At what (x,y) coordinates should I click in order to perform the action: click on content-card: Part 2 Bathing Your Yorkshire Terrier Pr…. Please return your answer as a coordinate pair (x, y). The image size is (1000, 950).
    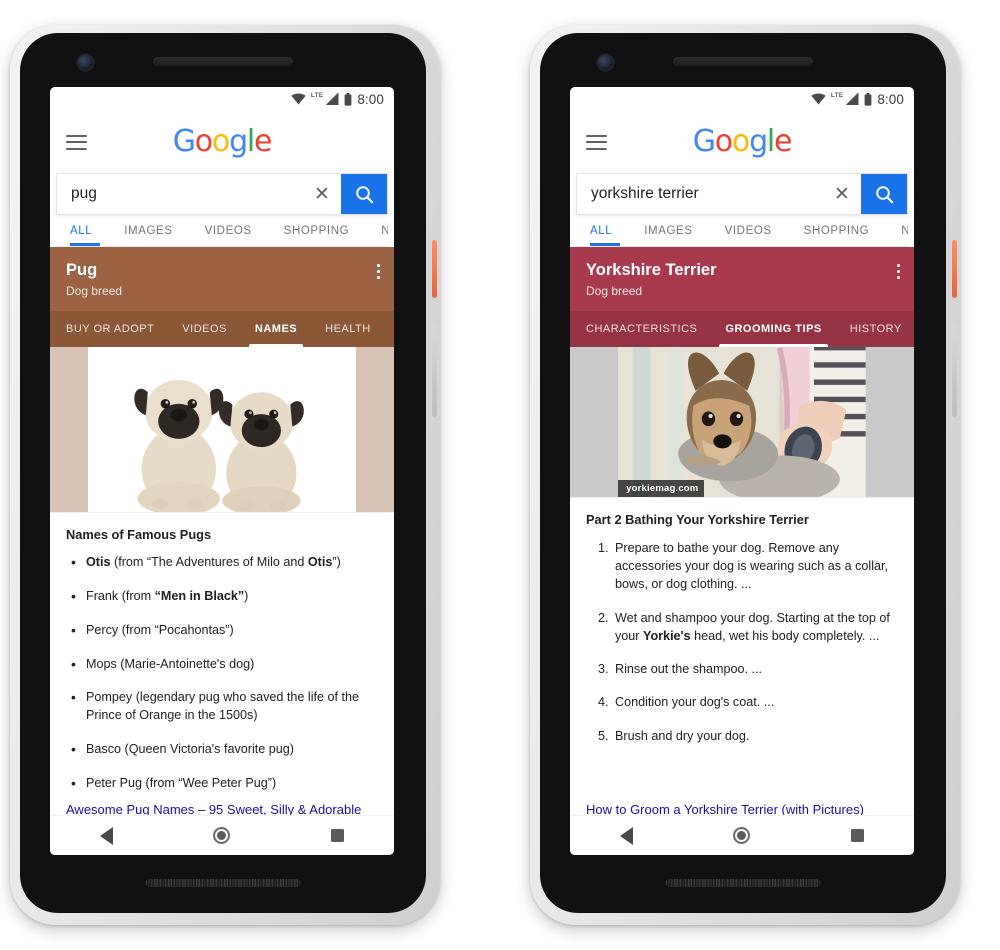
    Looking at the image, I should click on (742, 655).